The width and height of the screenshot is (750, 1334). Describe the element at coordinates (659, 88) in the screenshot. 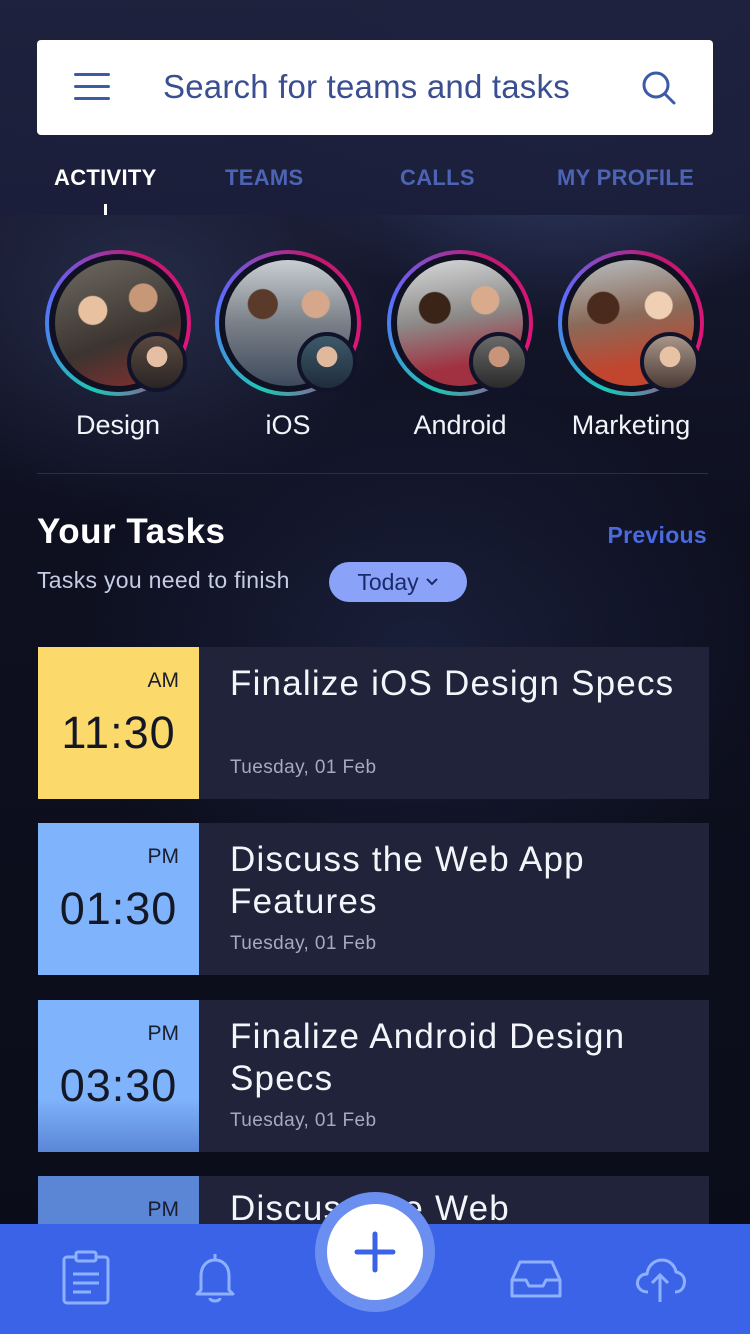

I see `search-icon` at that location.